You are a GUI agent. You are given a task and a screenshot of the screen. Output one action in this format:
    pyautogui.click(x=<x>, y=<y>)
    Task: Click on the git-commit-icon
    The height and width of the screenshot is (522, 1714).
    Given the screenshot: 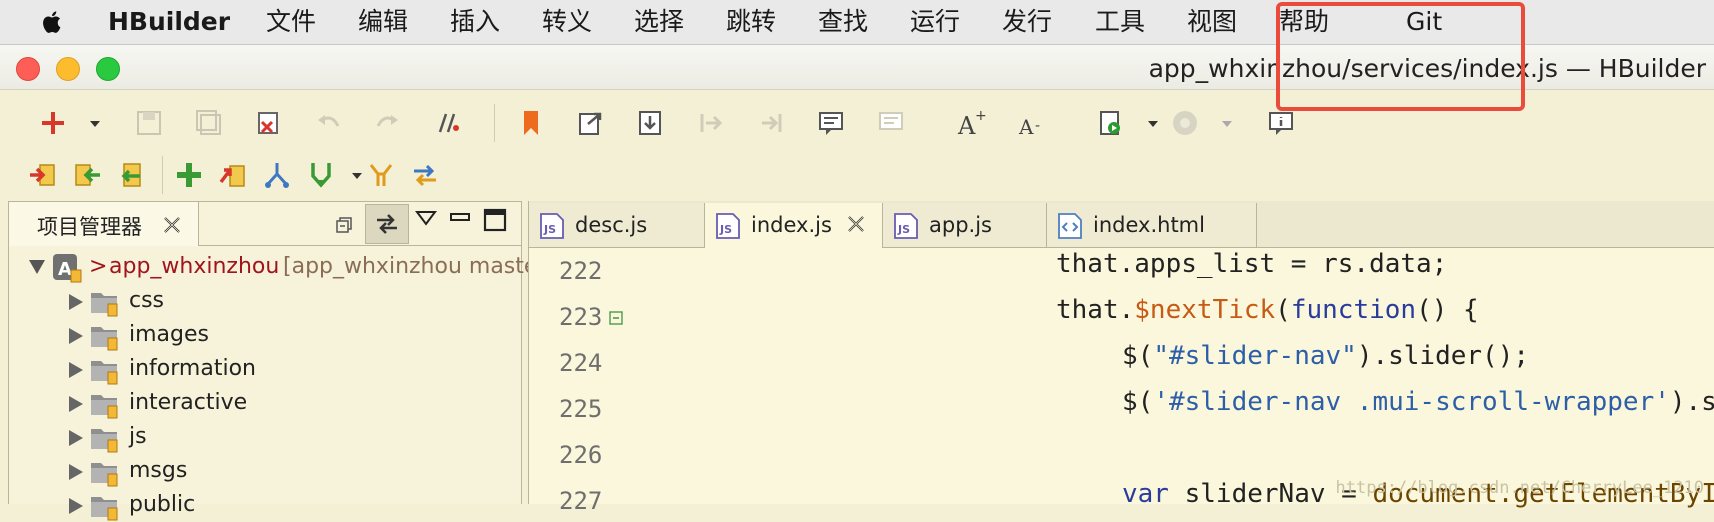 What is the action you would take?
    pyautogui.click(x=233, y=175)
    